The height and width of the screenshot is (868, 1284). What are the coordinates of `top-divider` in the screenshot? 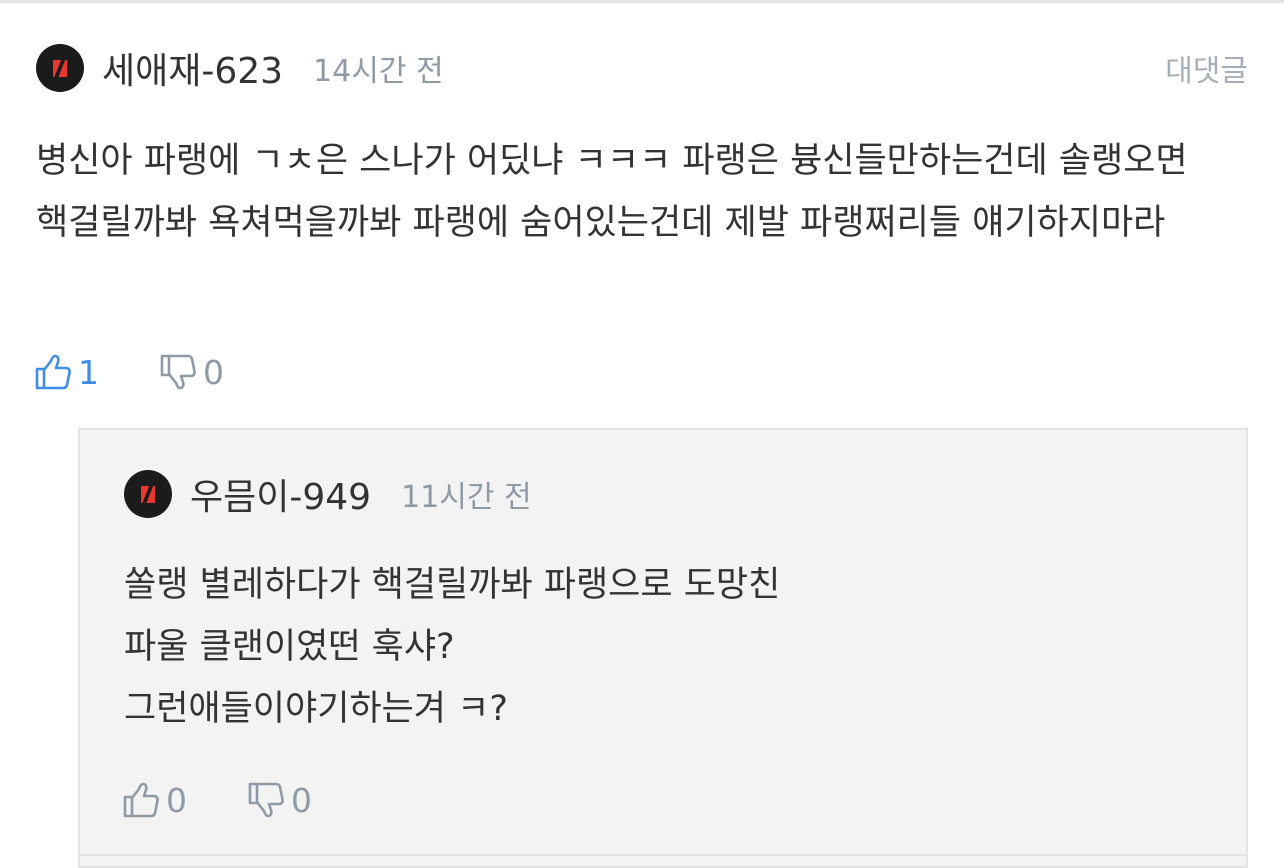 It's located at (642, 1).